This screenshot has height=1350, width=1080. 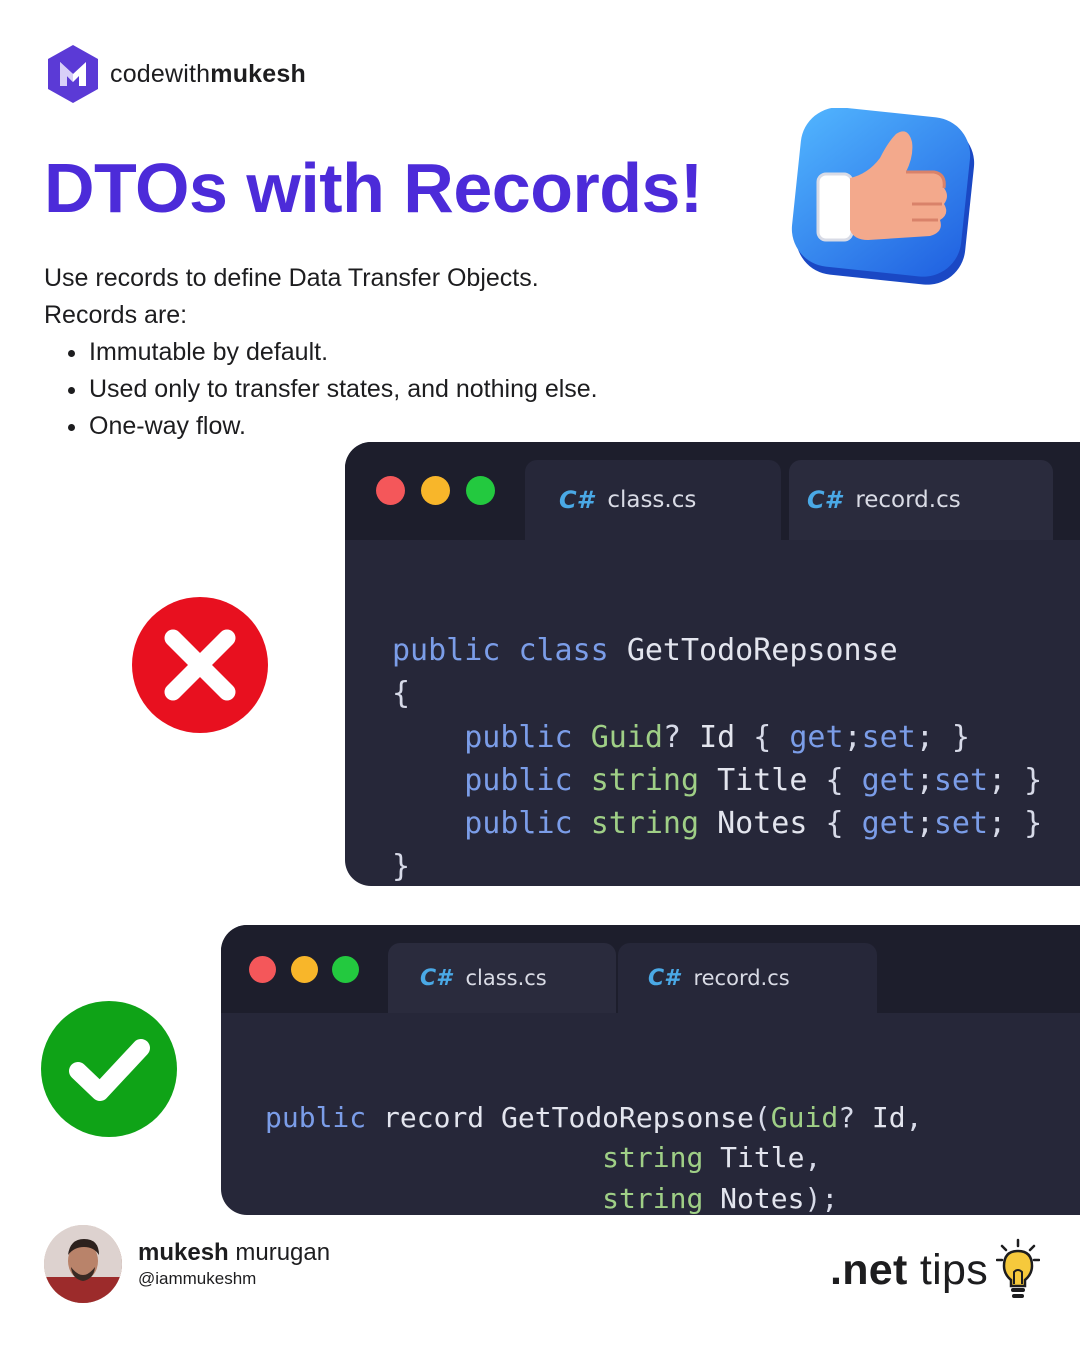 I want to click on code-line: string Title,, so click(x=712, y=1157).